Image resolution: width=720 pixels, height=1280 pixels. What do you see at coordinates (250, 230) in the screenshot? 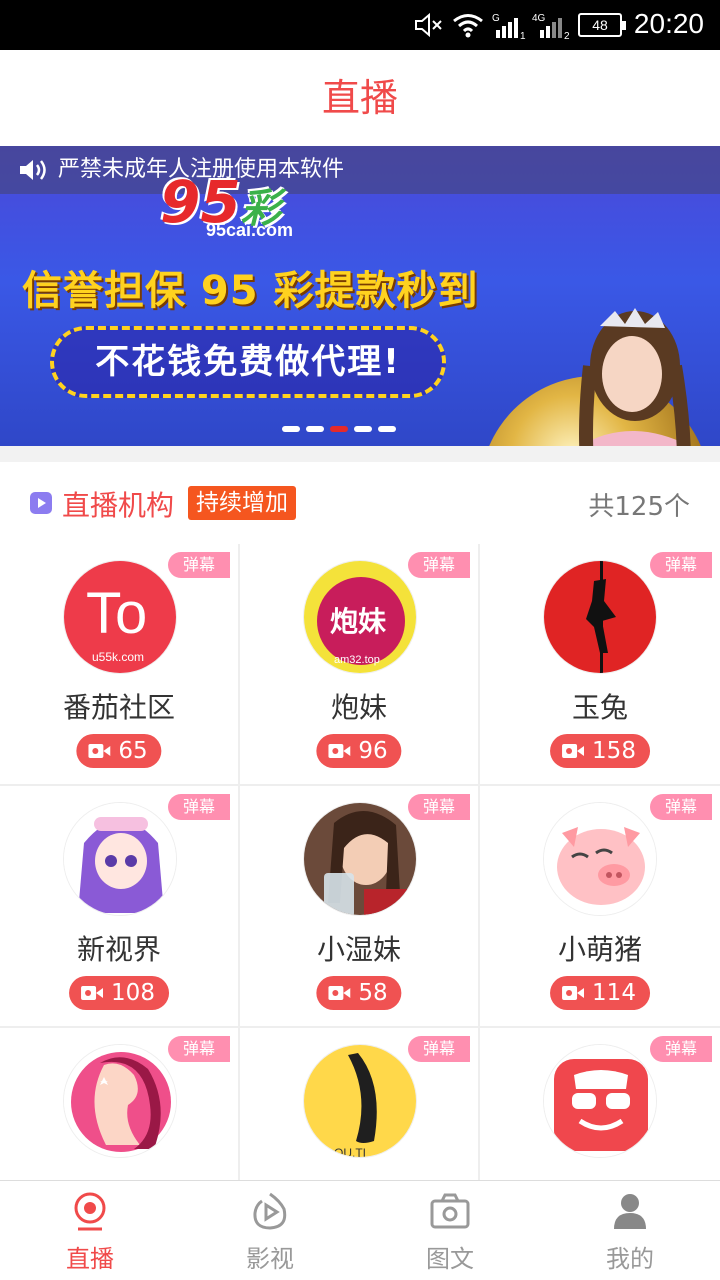
I see `logo-url: 95cai.com` at bounding box center [250, 230].